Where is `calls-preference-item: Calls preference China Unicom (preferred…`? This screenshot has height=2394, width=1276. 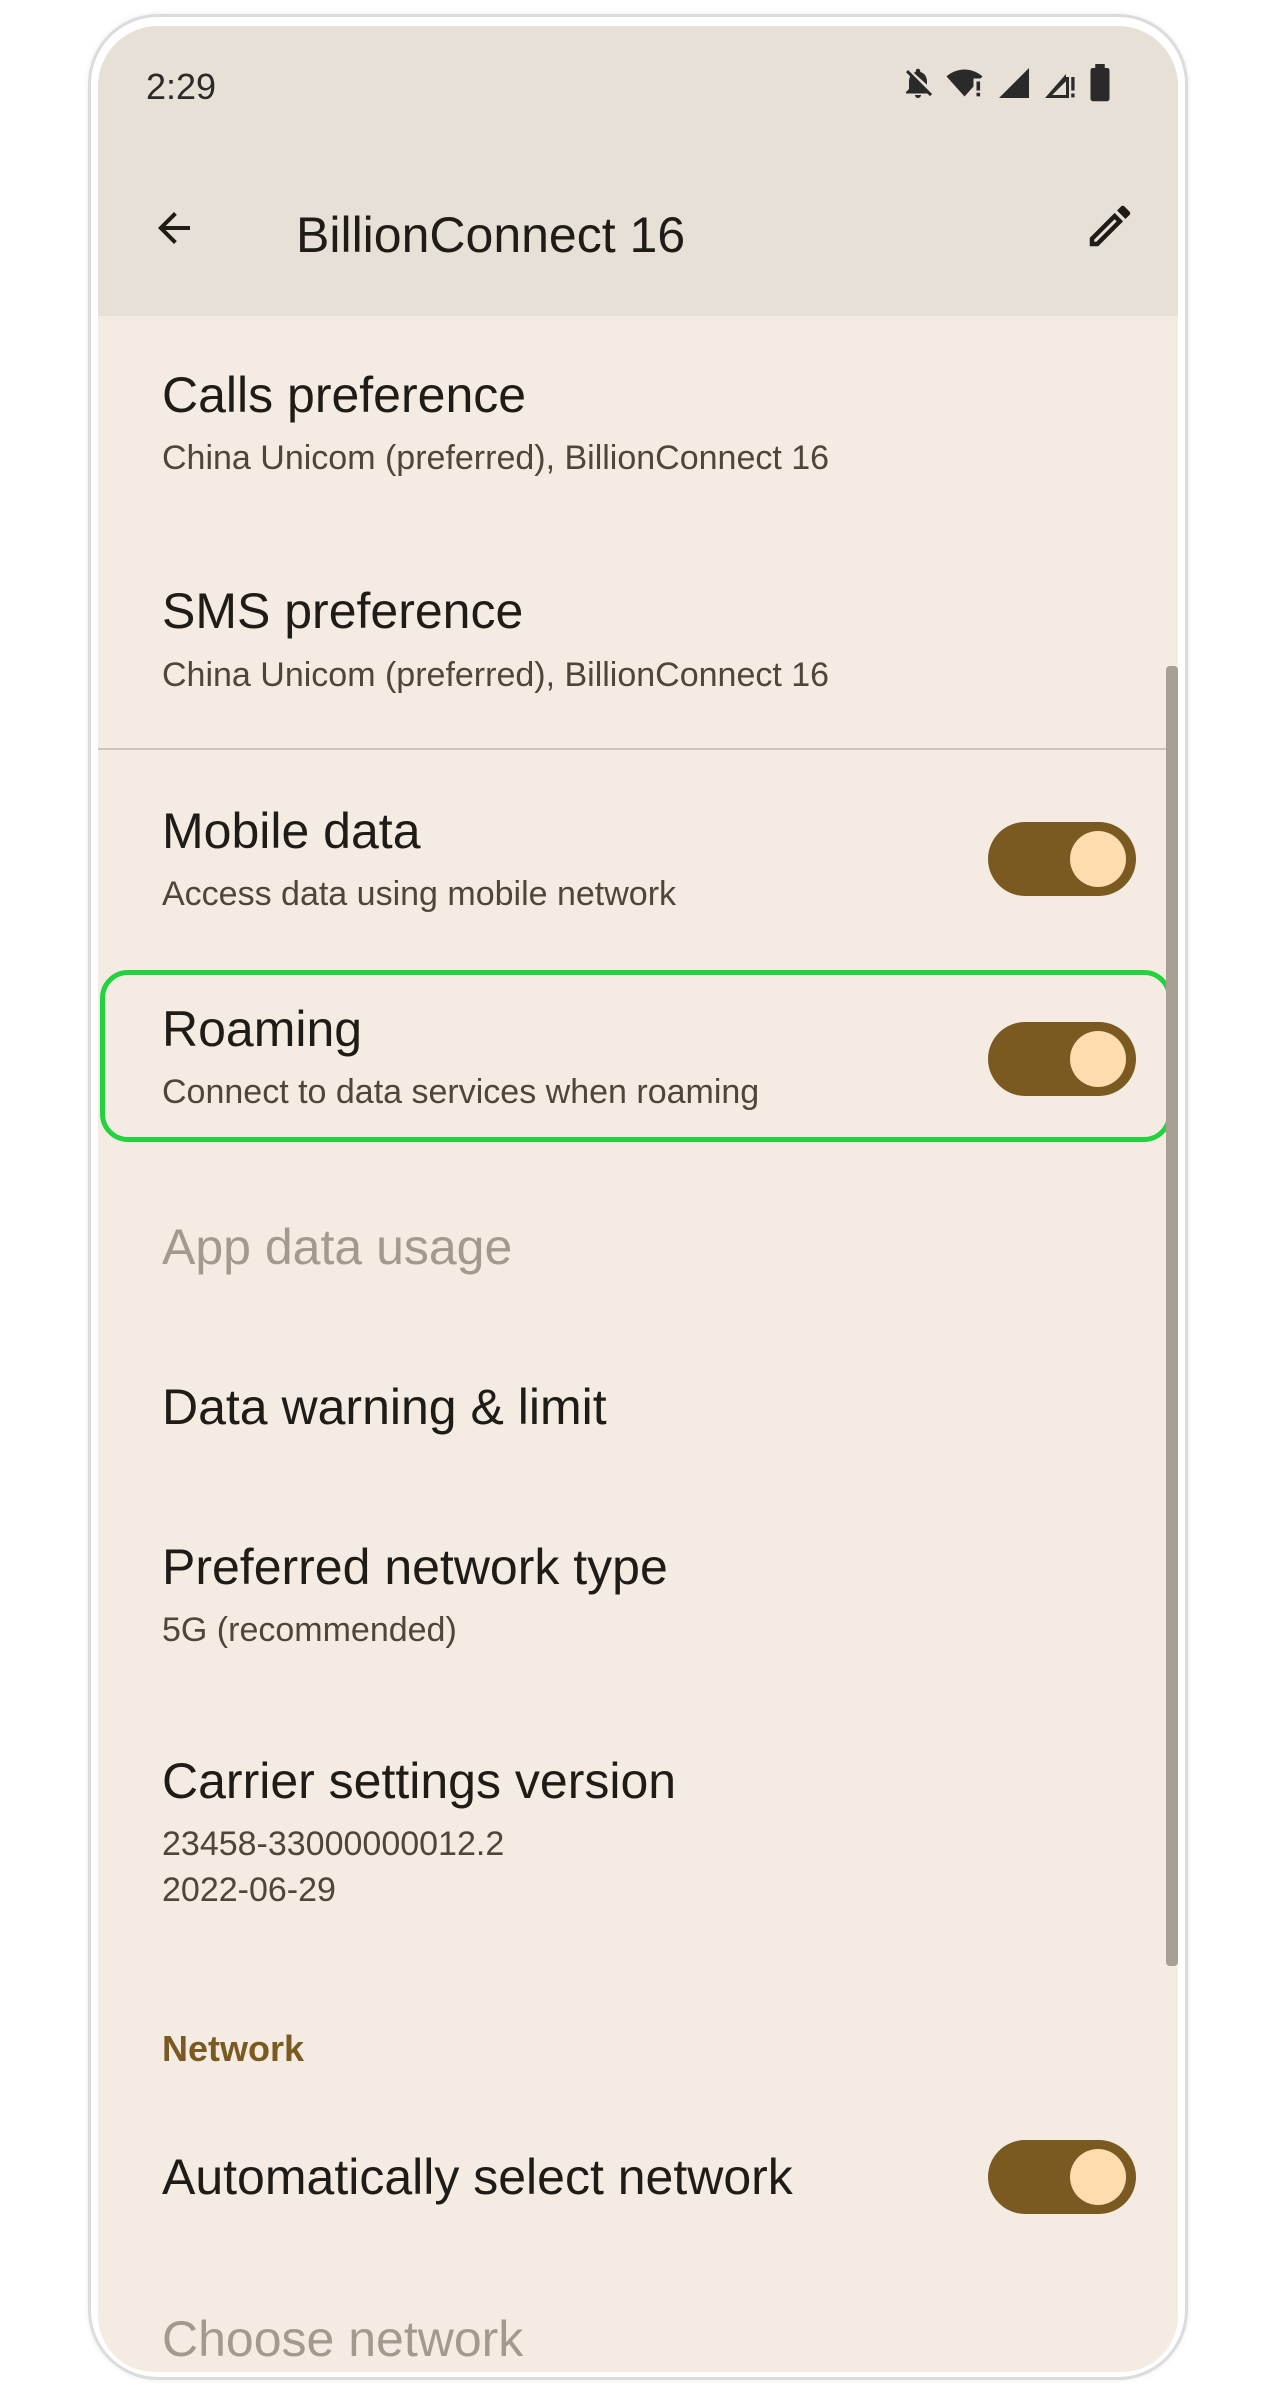
calls-preference-item: Calls preference China Unicom (preferred… is located at coordinates (638, 421).